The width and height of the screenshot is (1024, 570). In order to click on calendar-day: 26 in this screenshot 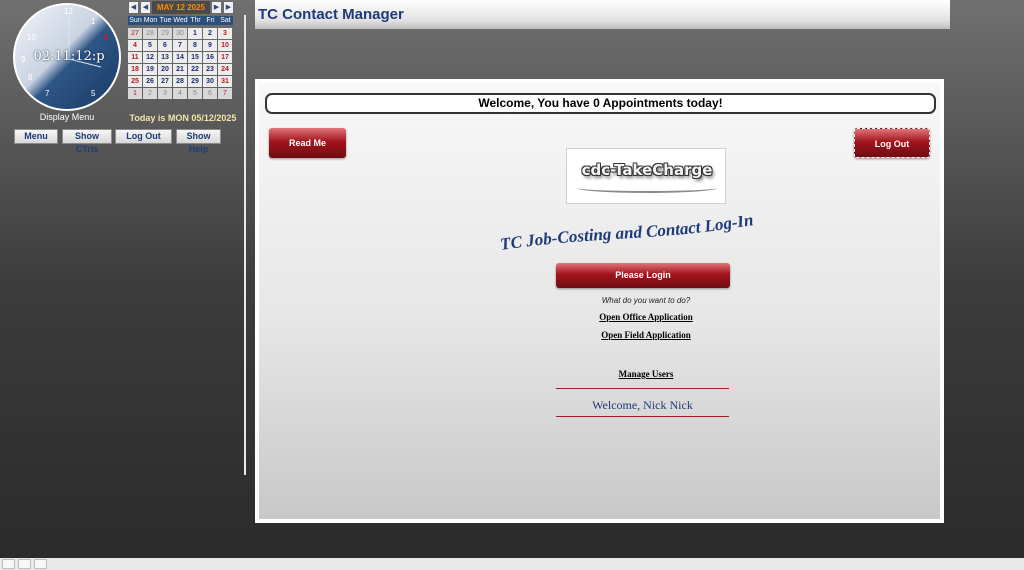, I will do `click(150, 81)`.